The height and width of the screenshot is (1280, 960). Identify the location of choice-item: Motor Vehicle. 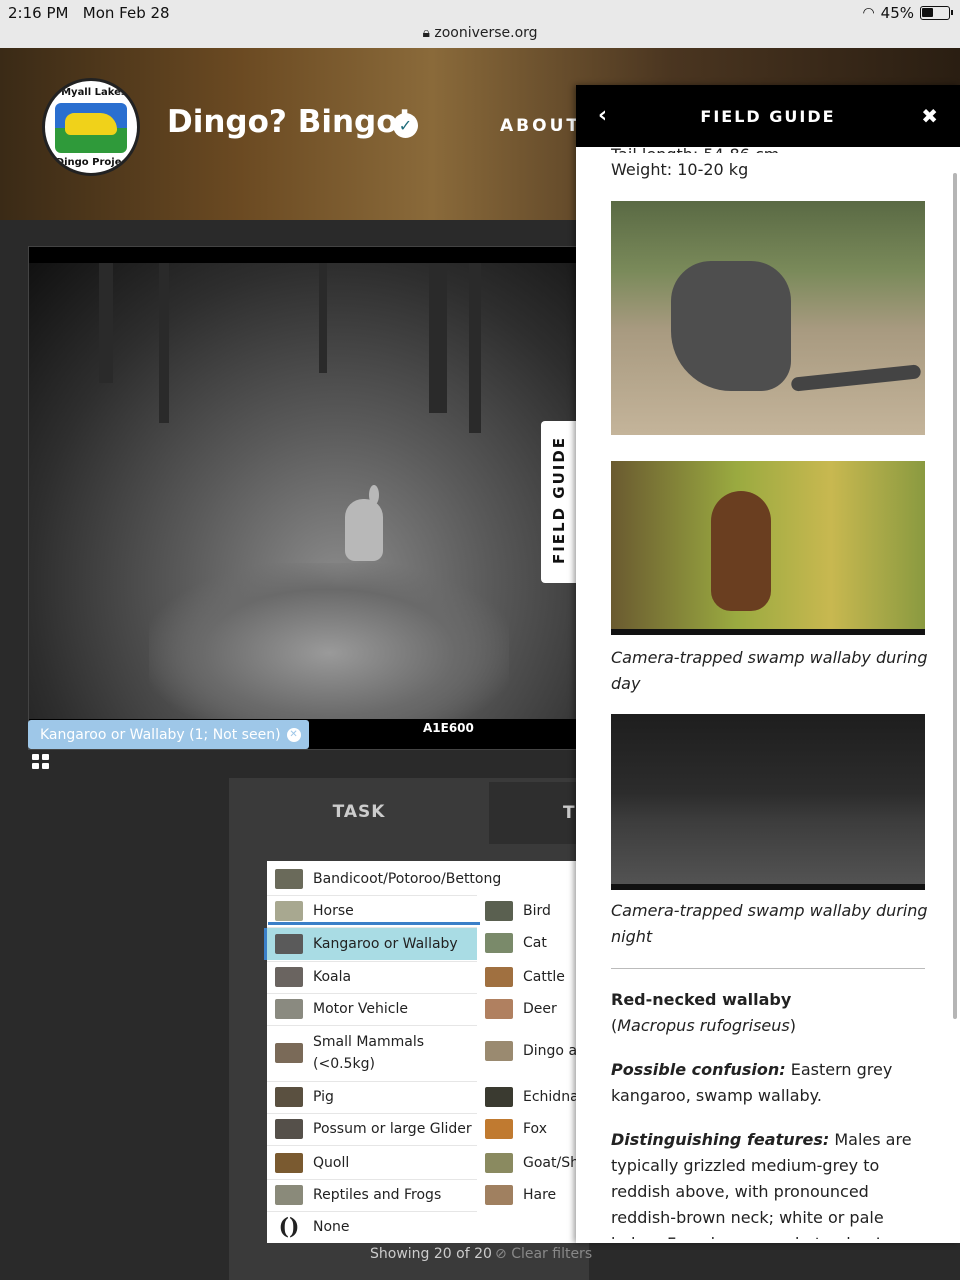
(378, 1009).